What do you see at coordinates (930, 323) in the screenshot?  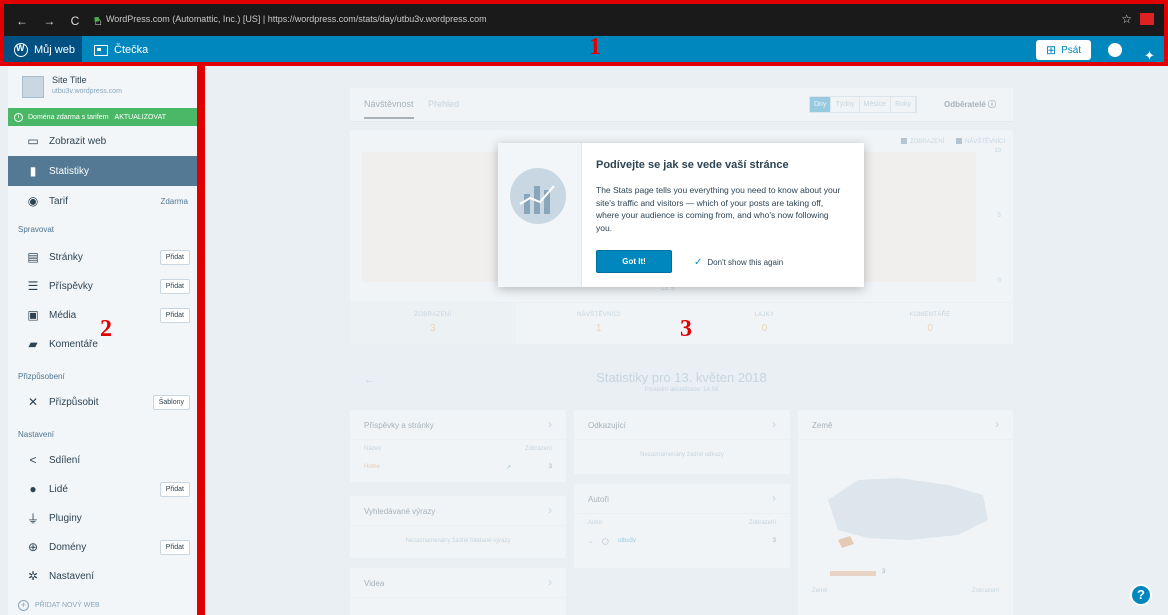 I see `summary-comments: KOMENTÁŘE 0` at bounding box center [930, 323].